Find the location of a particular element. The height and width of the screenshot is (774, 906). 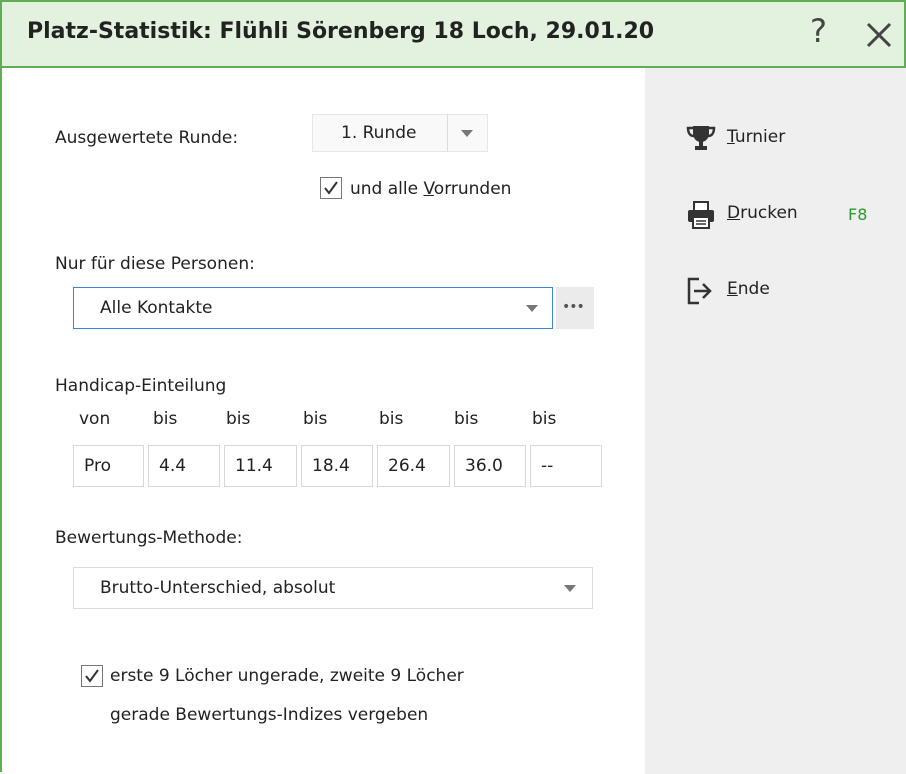

persons-label: Nur für diese Personen: is located at coordinates (155, 264).